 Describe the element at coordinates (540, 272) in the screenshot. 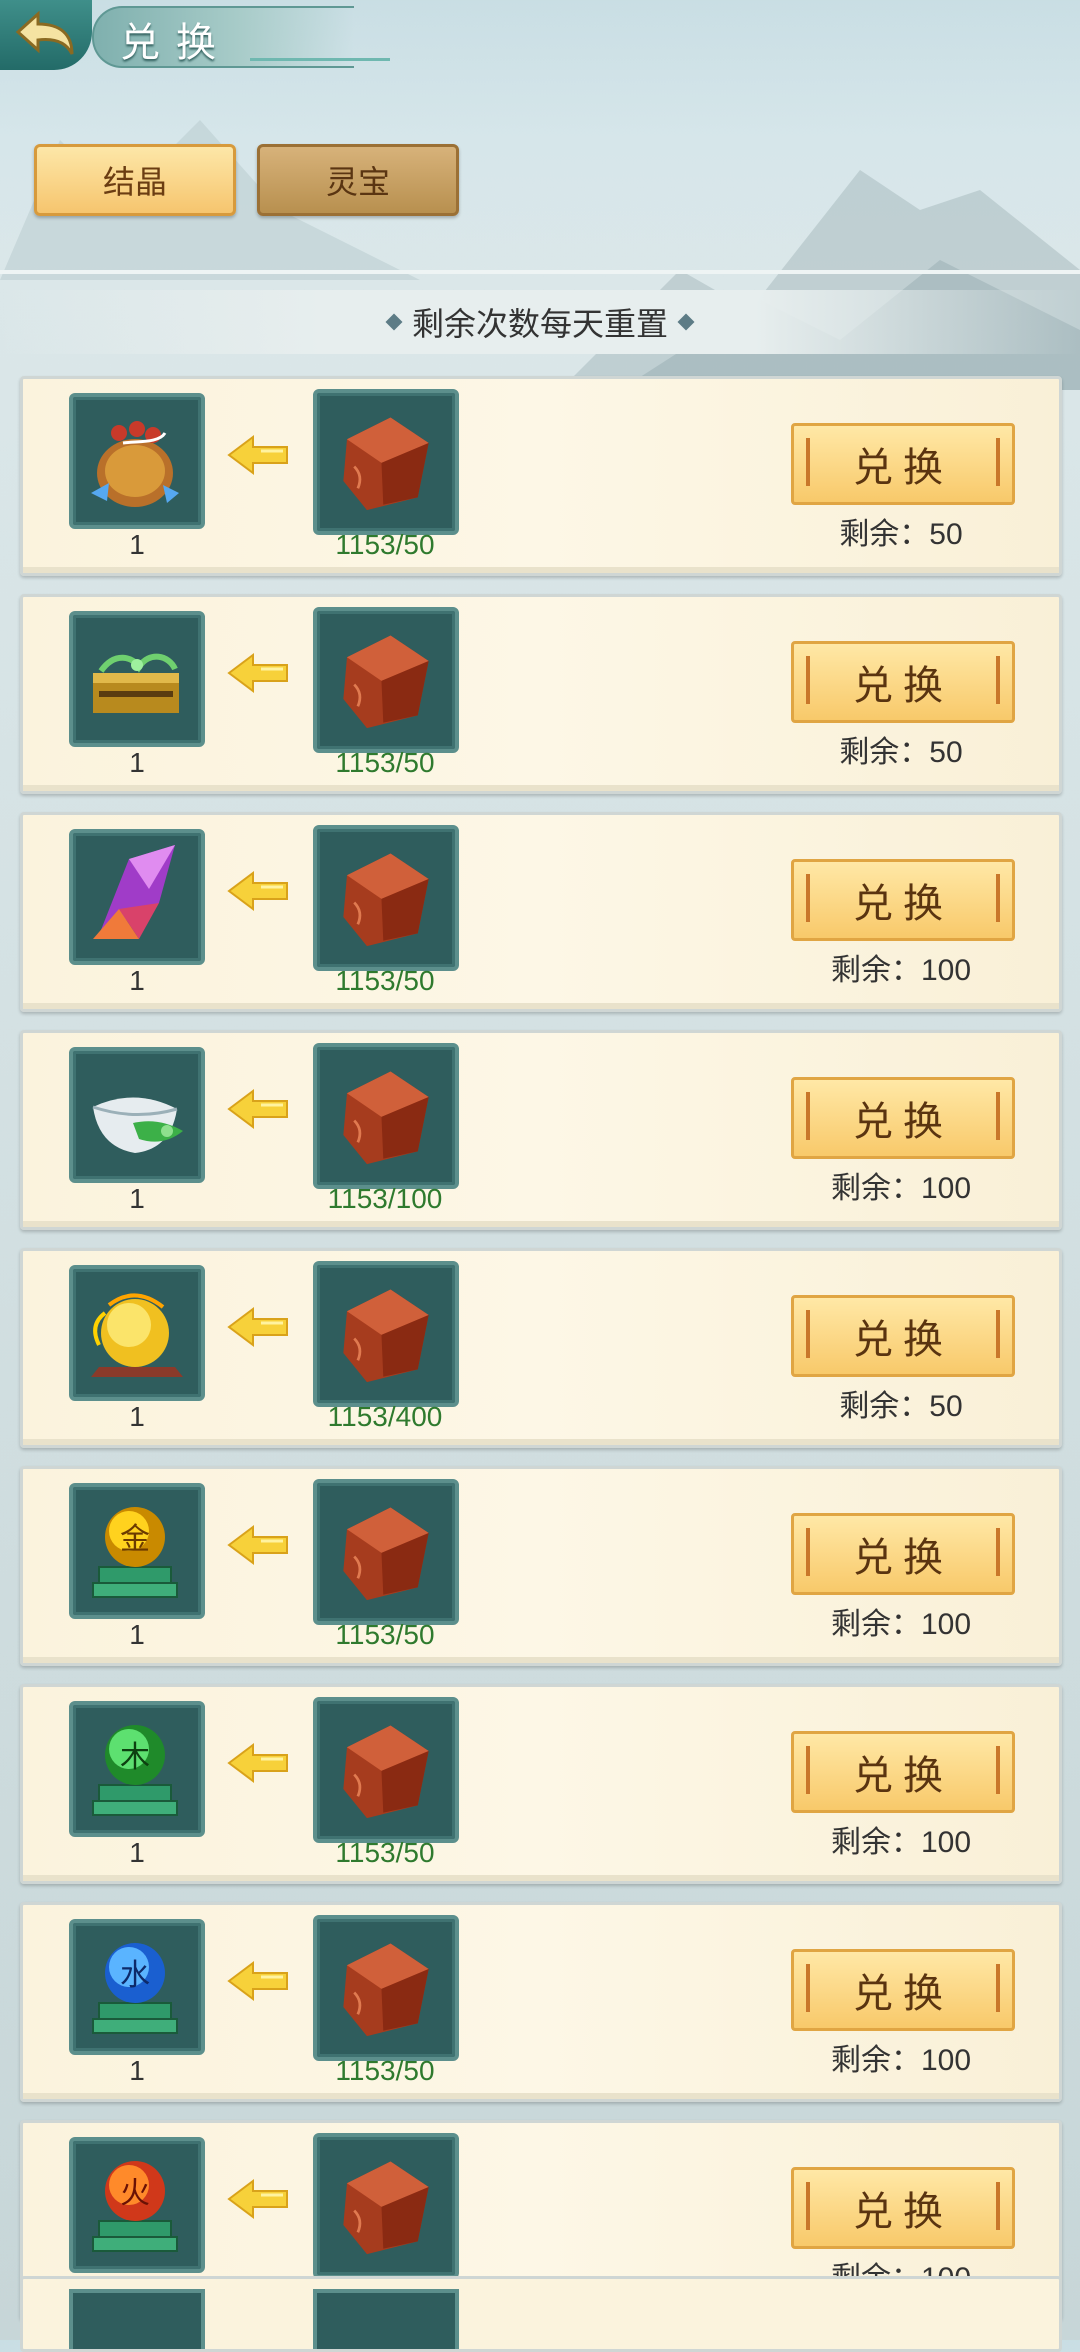

I see `section-divider` at that location.